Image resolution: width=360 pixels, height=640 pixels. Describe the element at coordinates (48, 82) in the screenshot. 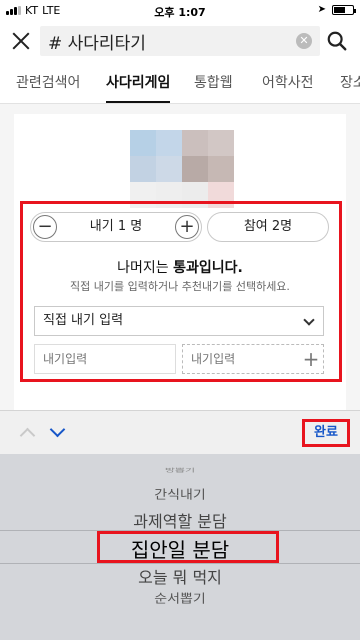

I see `tab-related: 관련검색어` at that location.